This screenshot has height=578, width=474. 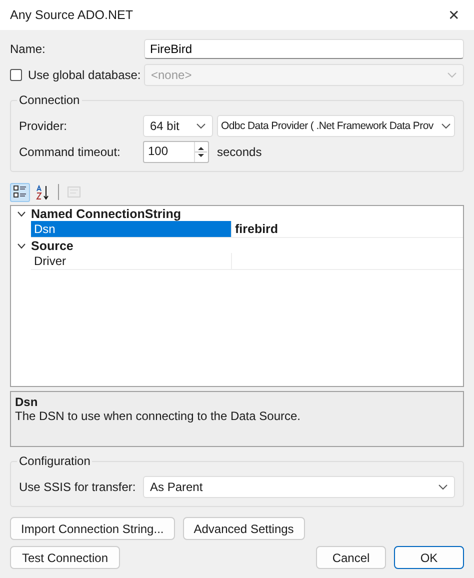 I want to click on checkbox-label: Use global database:, so click(x=84, y=75).